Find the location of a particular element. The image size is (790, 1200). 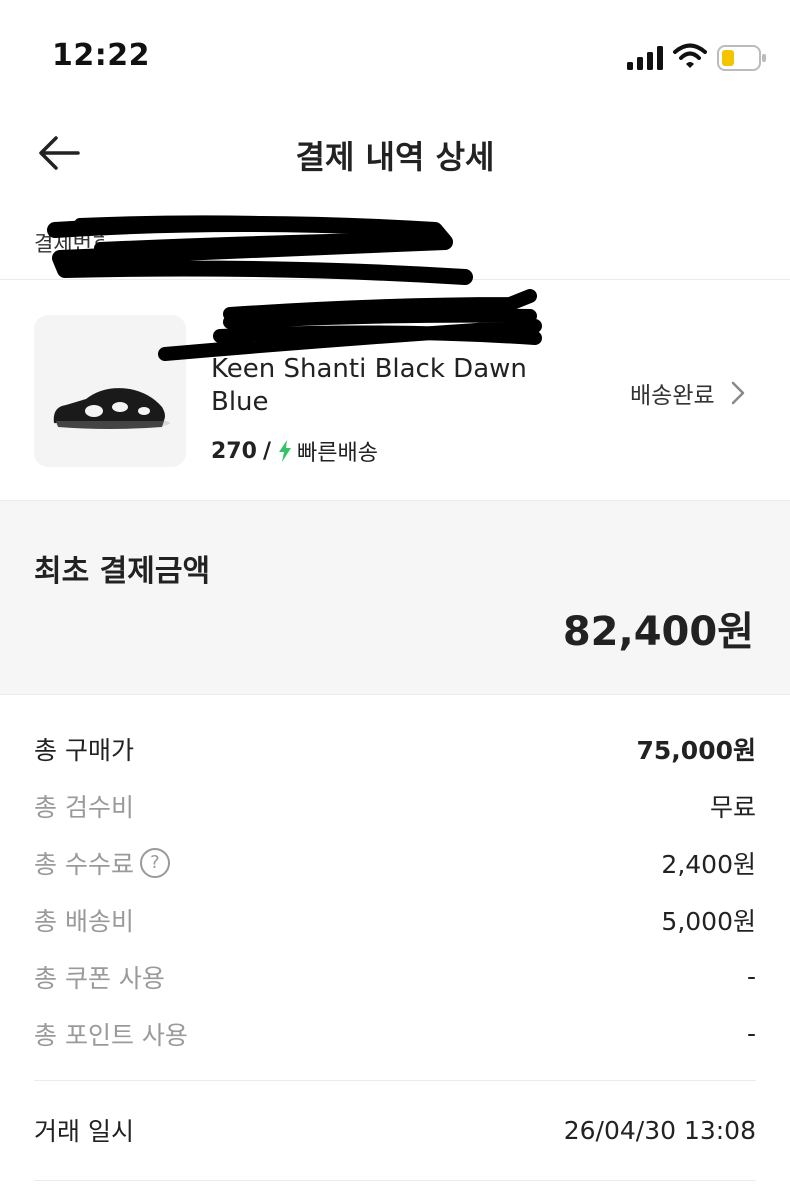

breakdown-value: 75,000원 is located at coordinates (696, 750).